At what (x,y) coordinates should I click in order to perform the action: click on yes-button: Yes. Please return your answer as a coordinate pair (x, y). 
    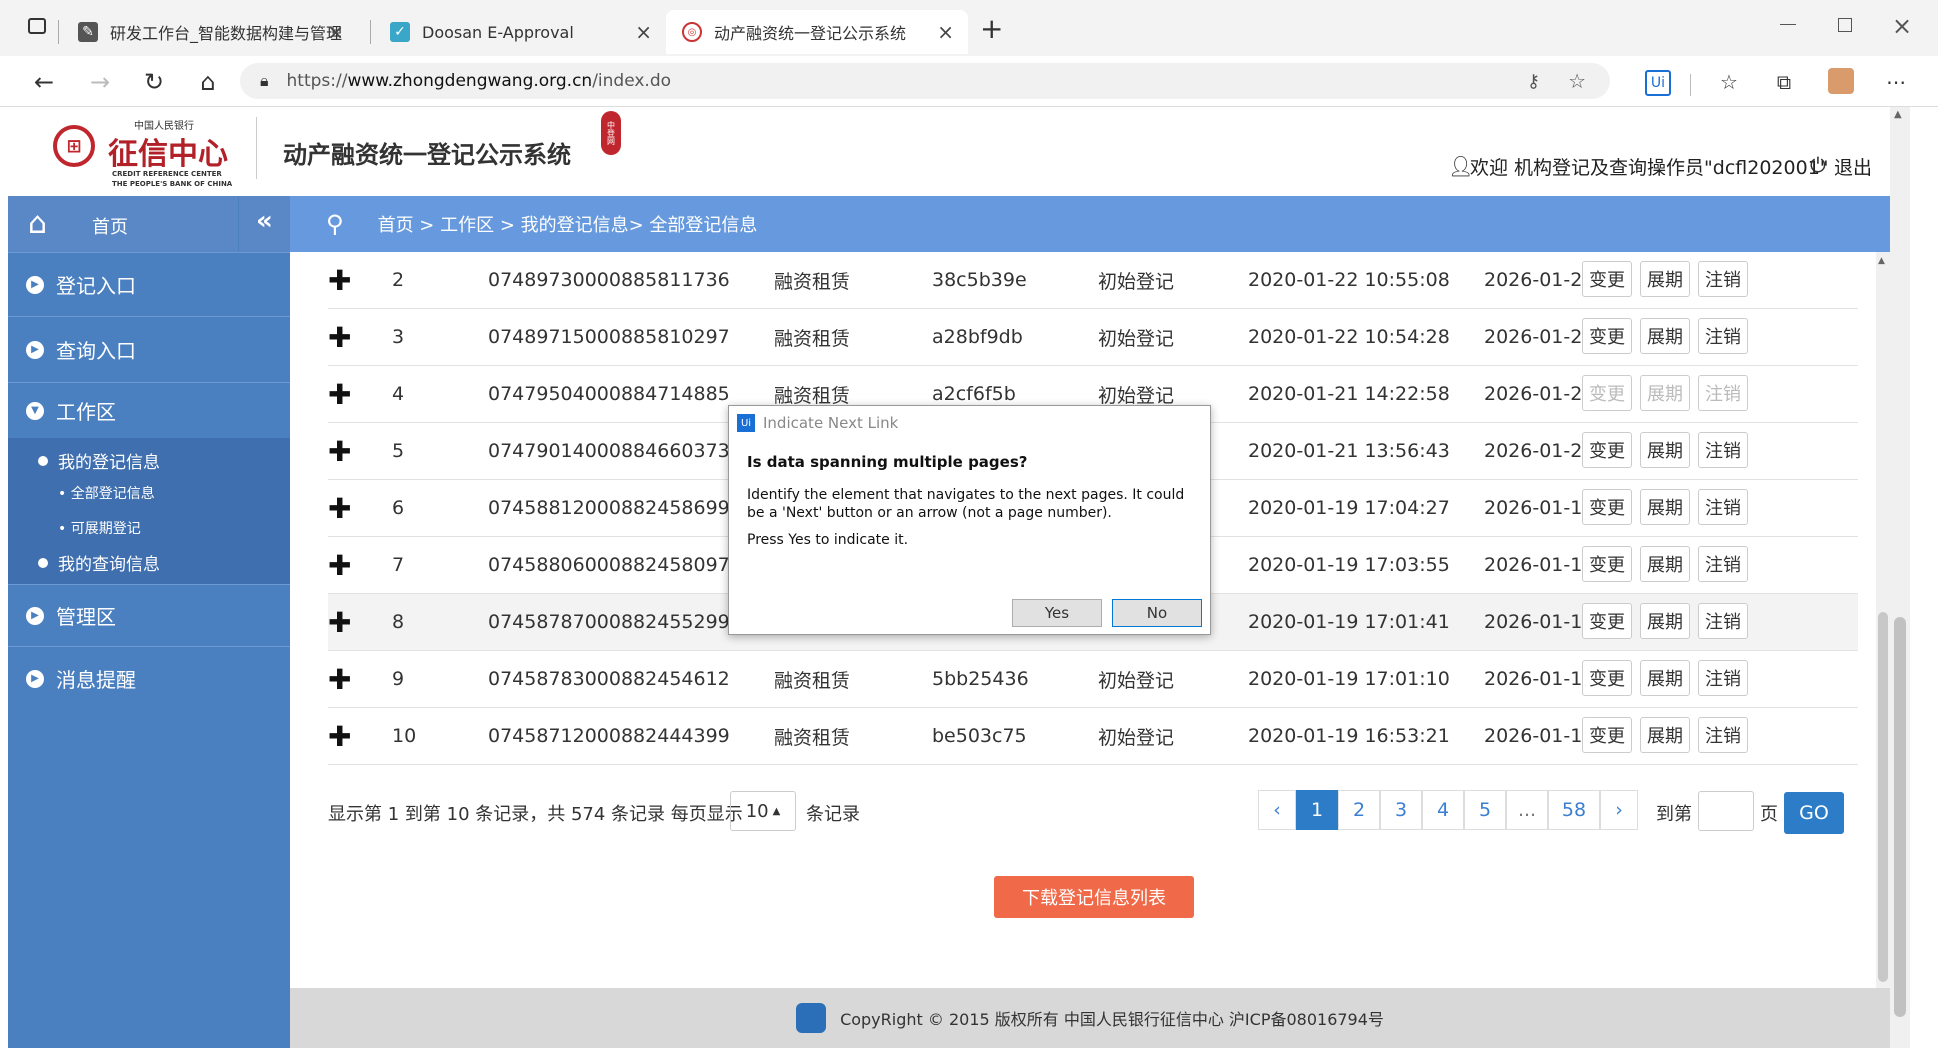
    Looking at the image, I should click on (1057, 613).